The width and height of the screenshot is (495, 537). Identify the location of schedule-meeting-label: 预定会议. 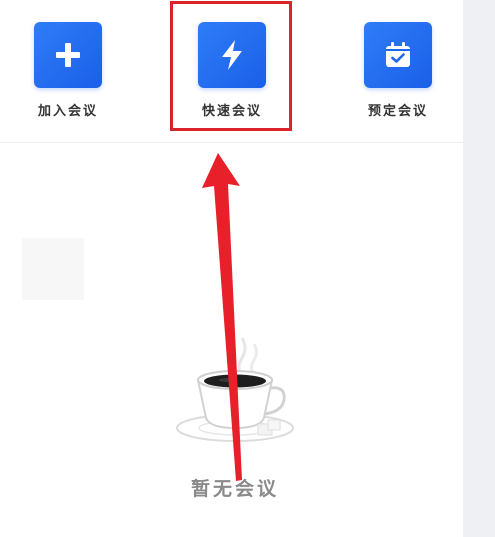
(397, 111).